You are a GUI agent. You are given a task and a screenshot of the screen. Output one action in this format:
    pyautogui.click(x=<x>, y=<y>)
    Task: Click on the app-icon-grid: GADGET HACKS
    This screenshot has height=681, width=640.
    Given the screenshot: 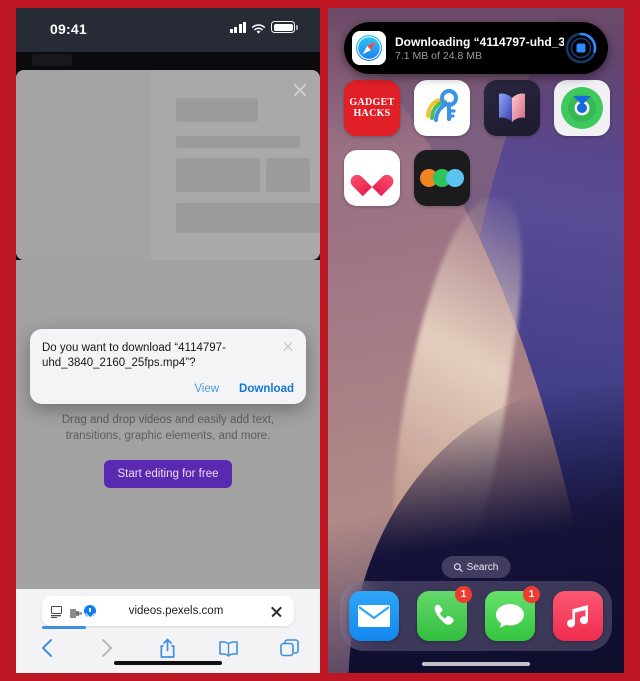 What is the action you would take?
    pyautogui.click(x=477, y=143)
    